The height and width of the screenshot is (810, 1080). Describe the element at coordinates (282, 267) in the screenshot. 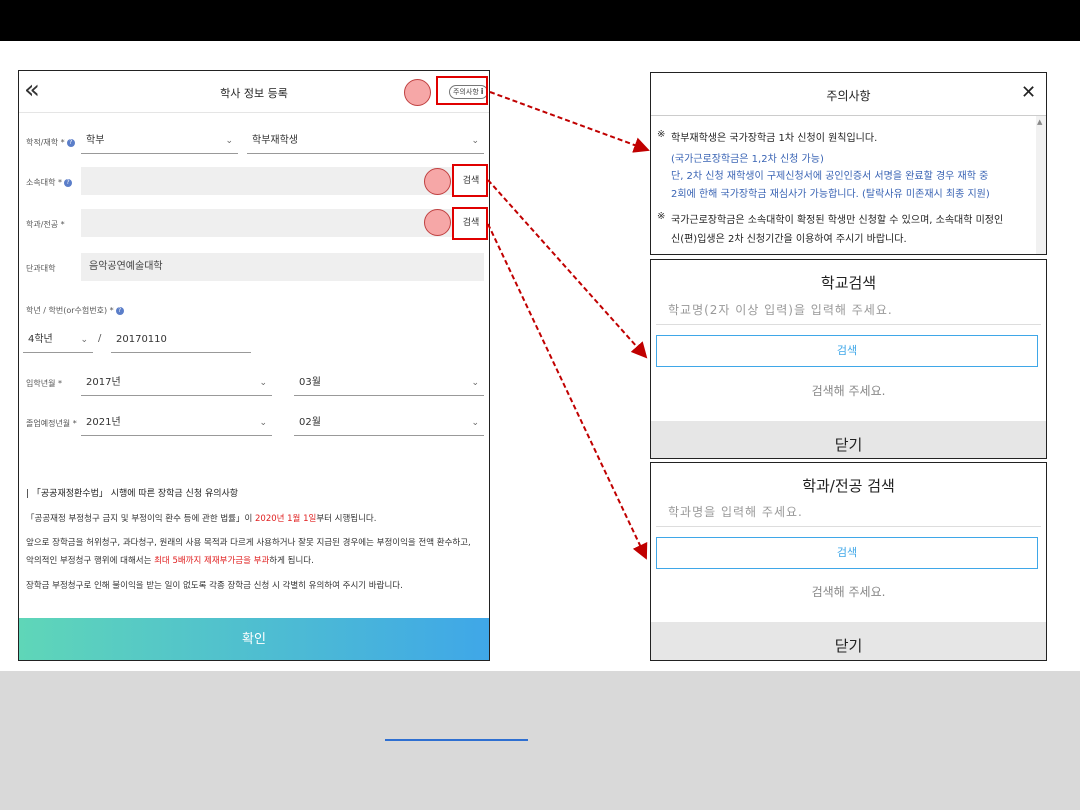

I see `college-value: 음악공연예술대학` at that location.